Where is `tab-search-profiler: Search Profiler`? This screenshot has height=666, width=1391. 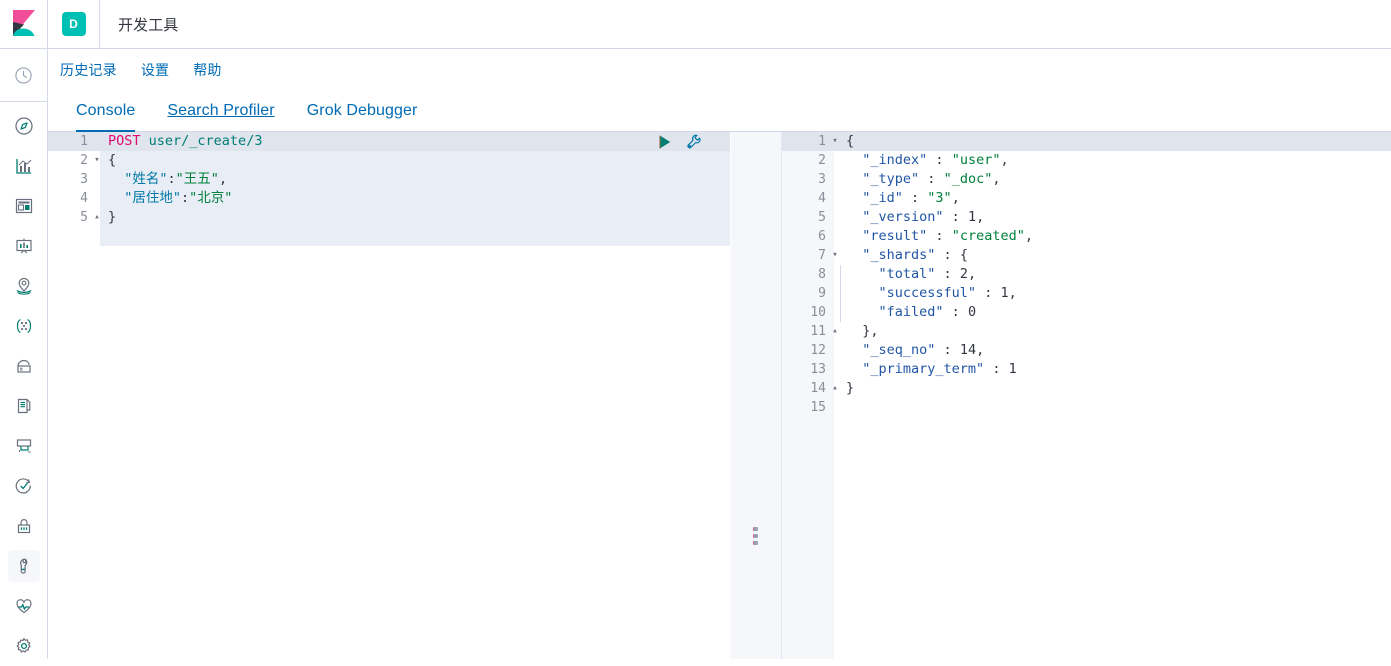
tab-search-profiler: Search Profiler is located at coordinates (220, 116).